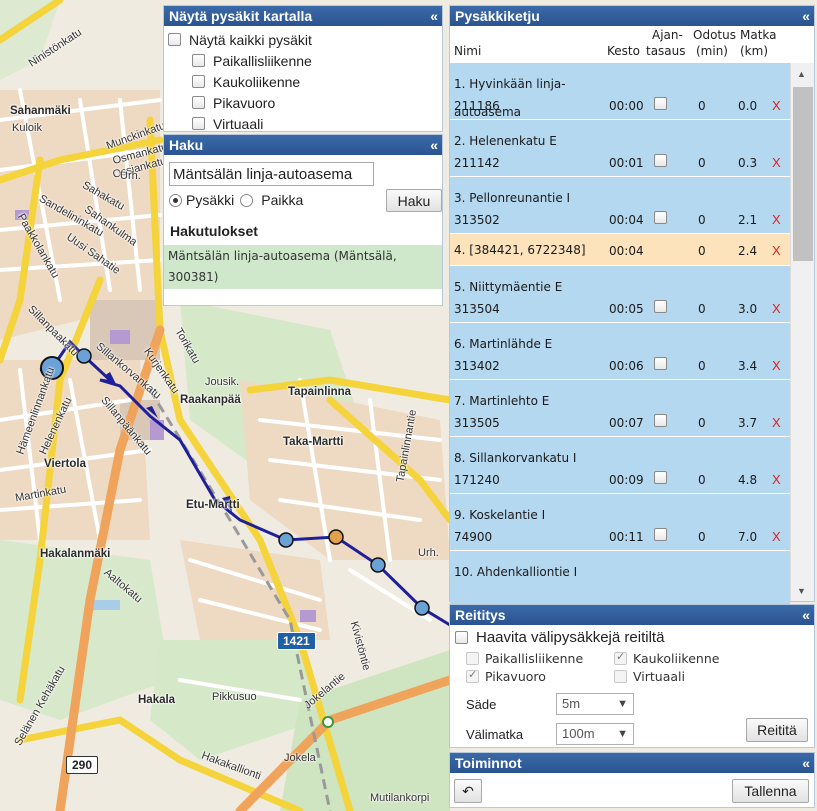 The height and width of the screenshot is (811, 817). What do you see at coordinates (801, 74) in the screenshot?
I see `scroll-up-icon: ▲` at bounding box center [801, 74].